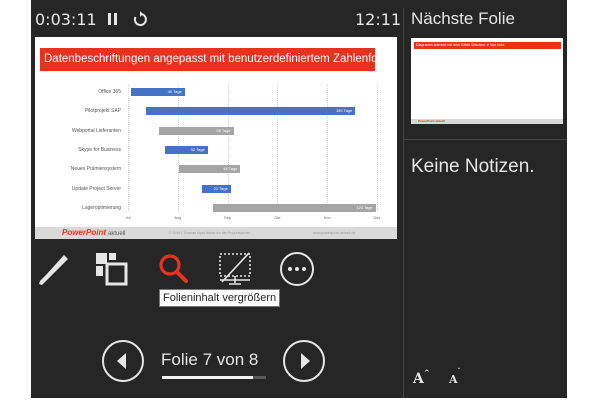 The height and width of the screenshot is (401, 590). Describe the element at coordinates (220, 188) in the screenshot. I see `bar-data-label: 21 Tage` at that location.